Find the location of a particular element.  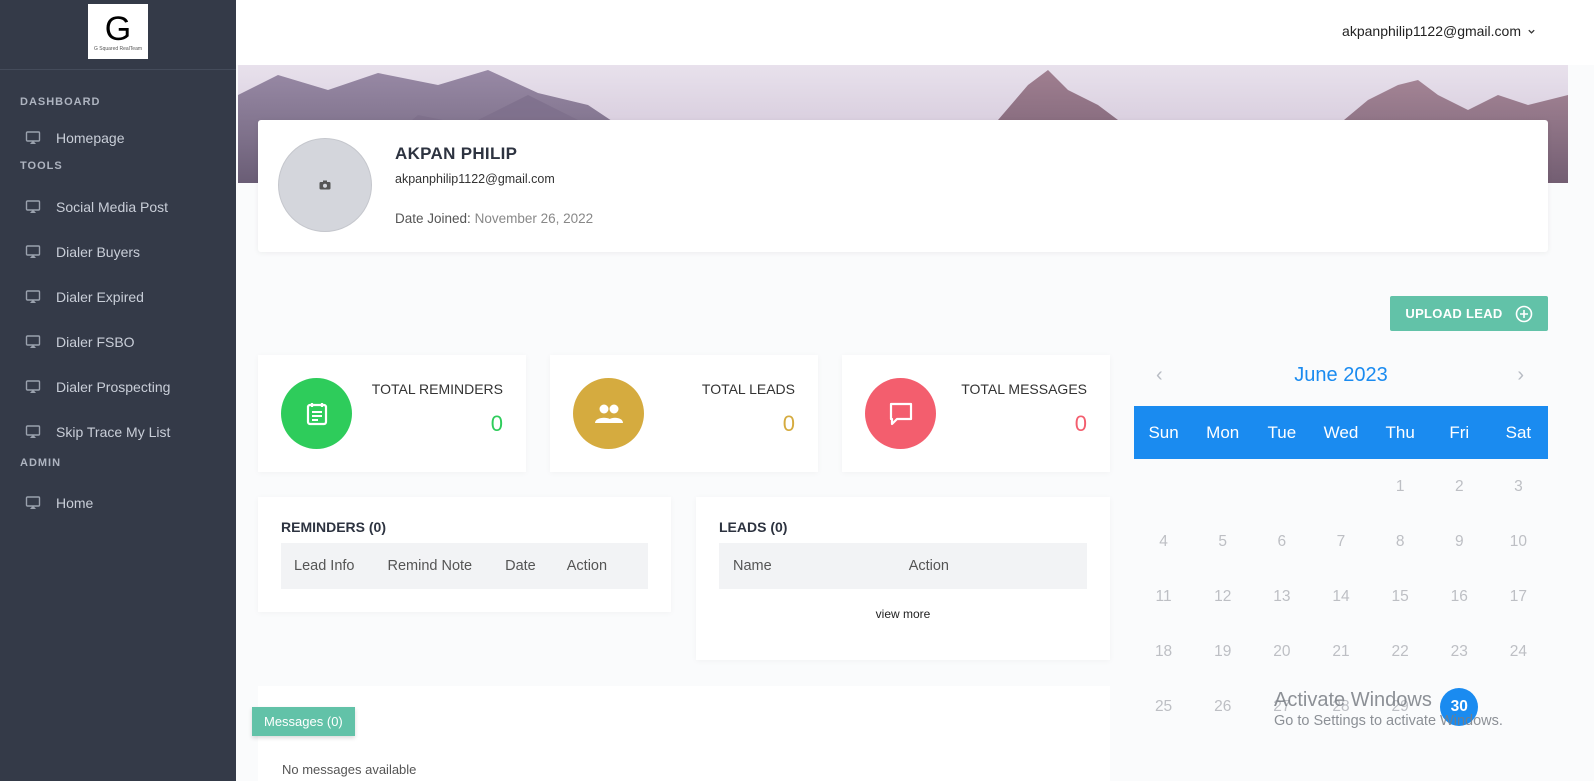

upload-lead-button: UPLOAD LEAD is located at coordinates (1469, 313).